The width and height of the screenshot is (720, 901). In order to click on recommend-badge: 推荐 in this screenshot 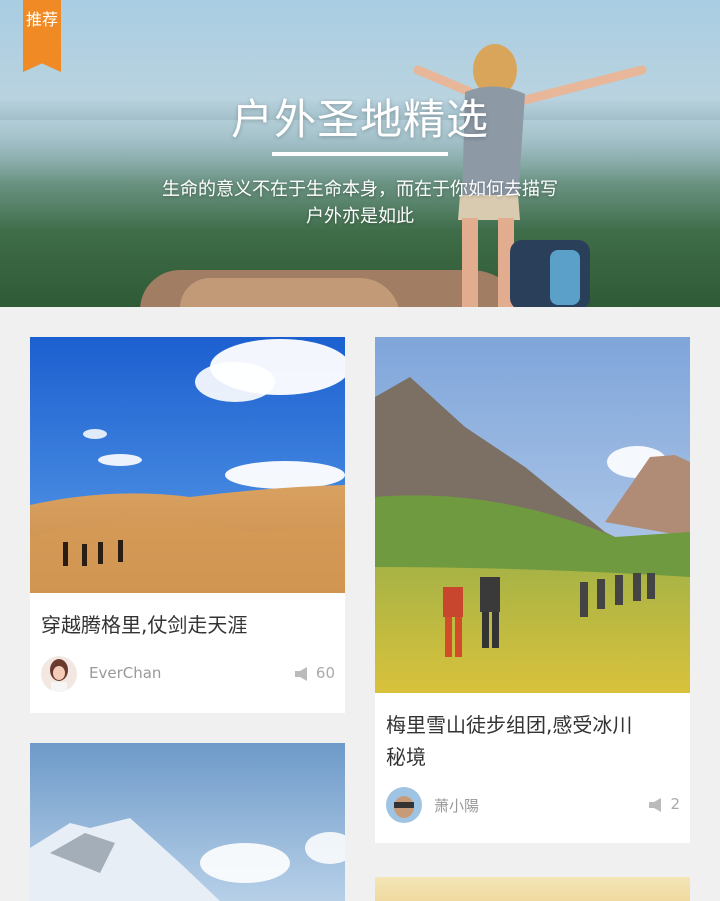, I will do `click(42, 36)`.